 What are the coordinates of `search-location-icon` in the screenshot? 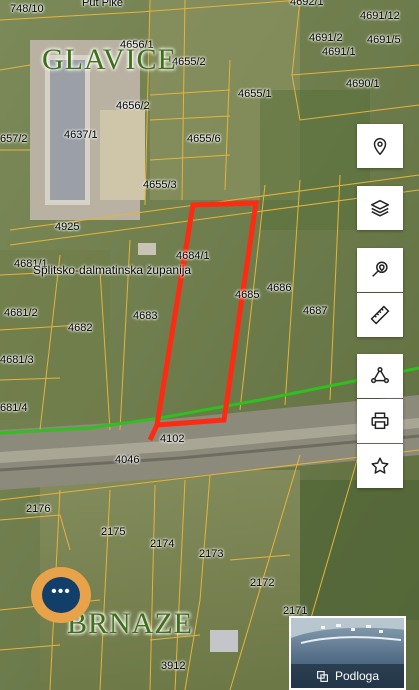 It's located at (380, 269).